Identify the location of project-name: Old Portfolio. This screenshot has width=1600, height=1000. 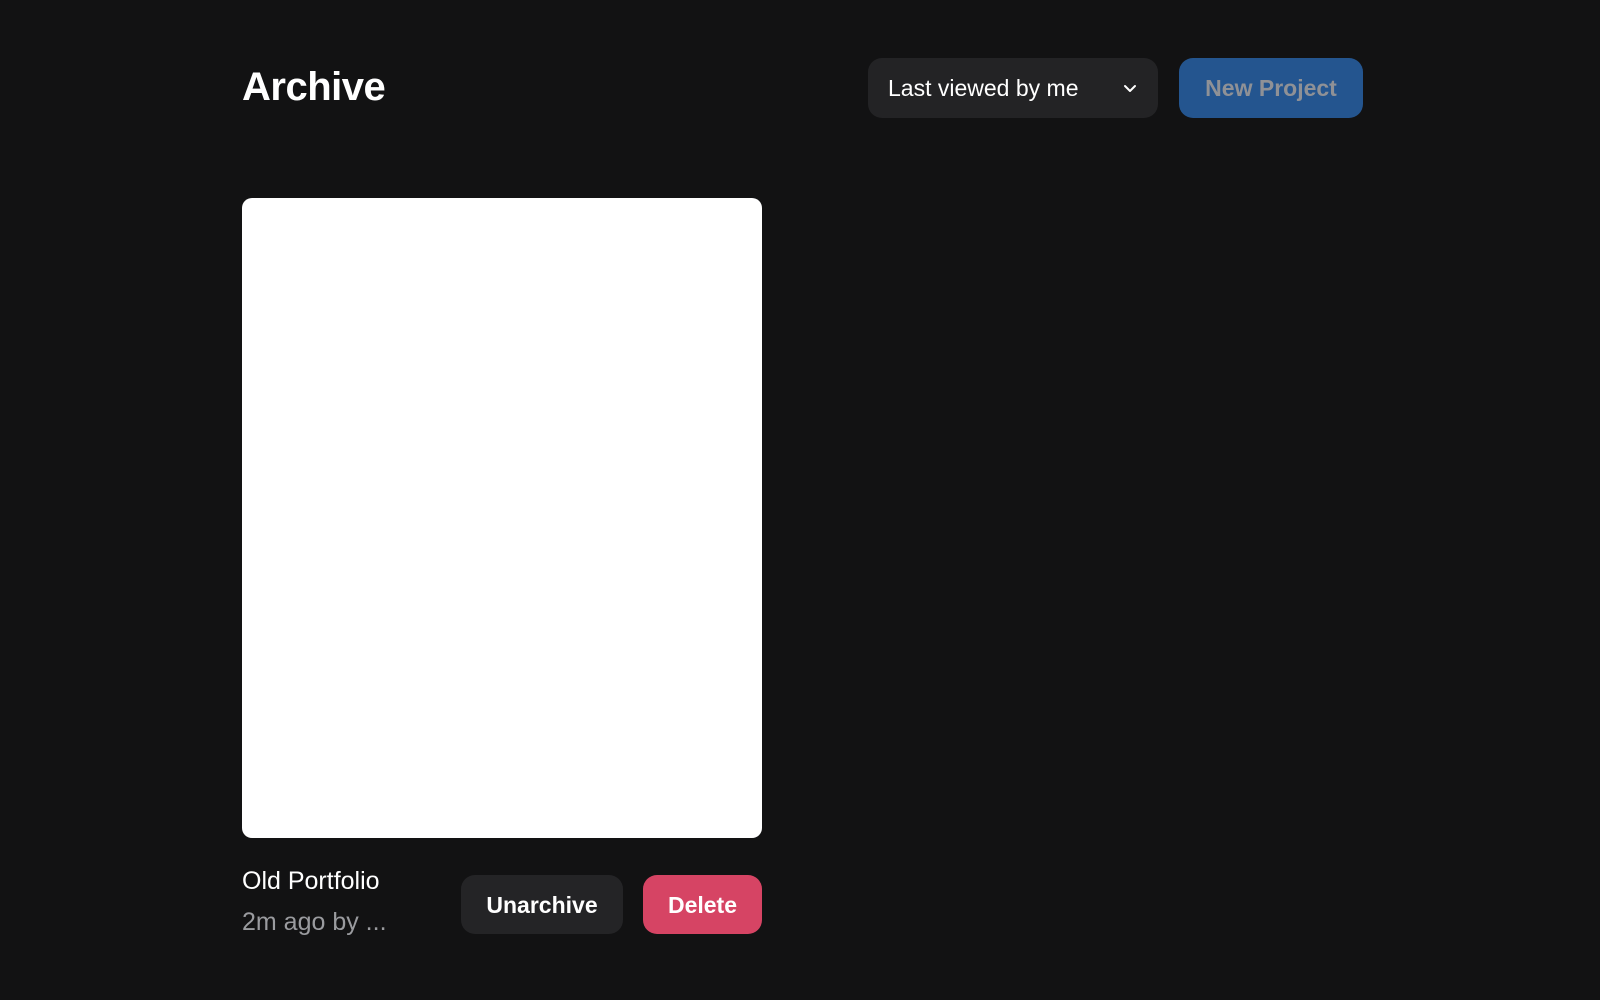
(311, 881).